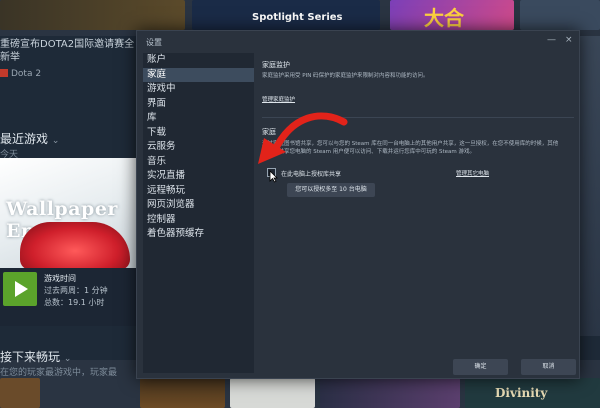  Describe the element at coordinates (198, 234) in the screenshot. I see `sidebar-item-12: 着色器预缓存` at that location.